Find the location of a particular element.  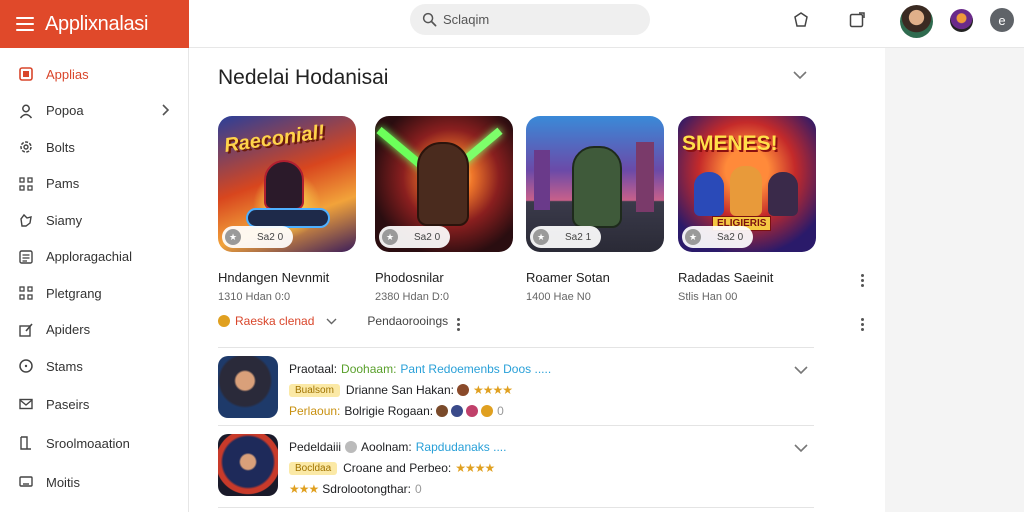

notifications-icon is located at coordinates (801, 20).